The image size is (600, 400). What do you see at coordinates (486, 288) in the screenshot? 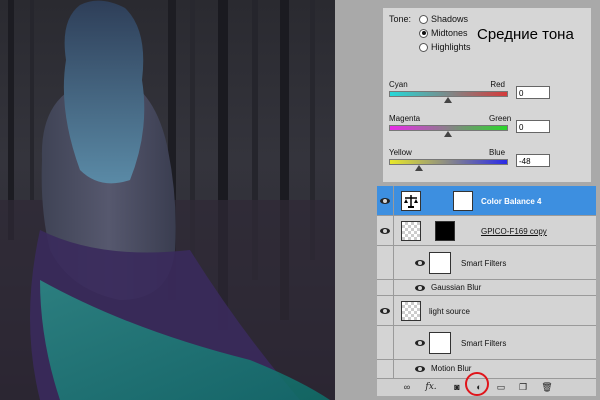
I see `filter-gaussian-blur: Gaussian Blur` at bounding box center [486, 288].